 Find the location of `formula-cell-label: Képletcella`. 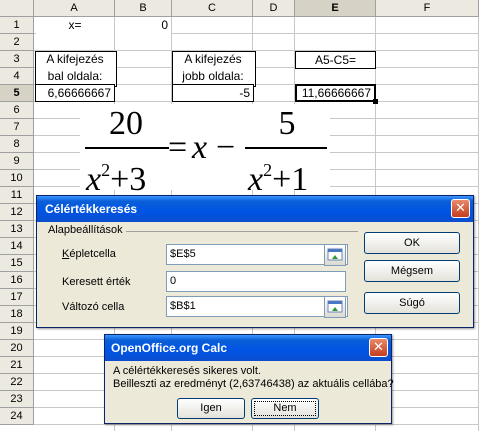

formula-cell-label: Képletcella is located at coordinates (89, 254).